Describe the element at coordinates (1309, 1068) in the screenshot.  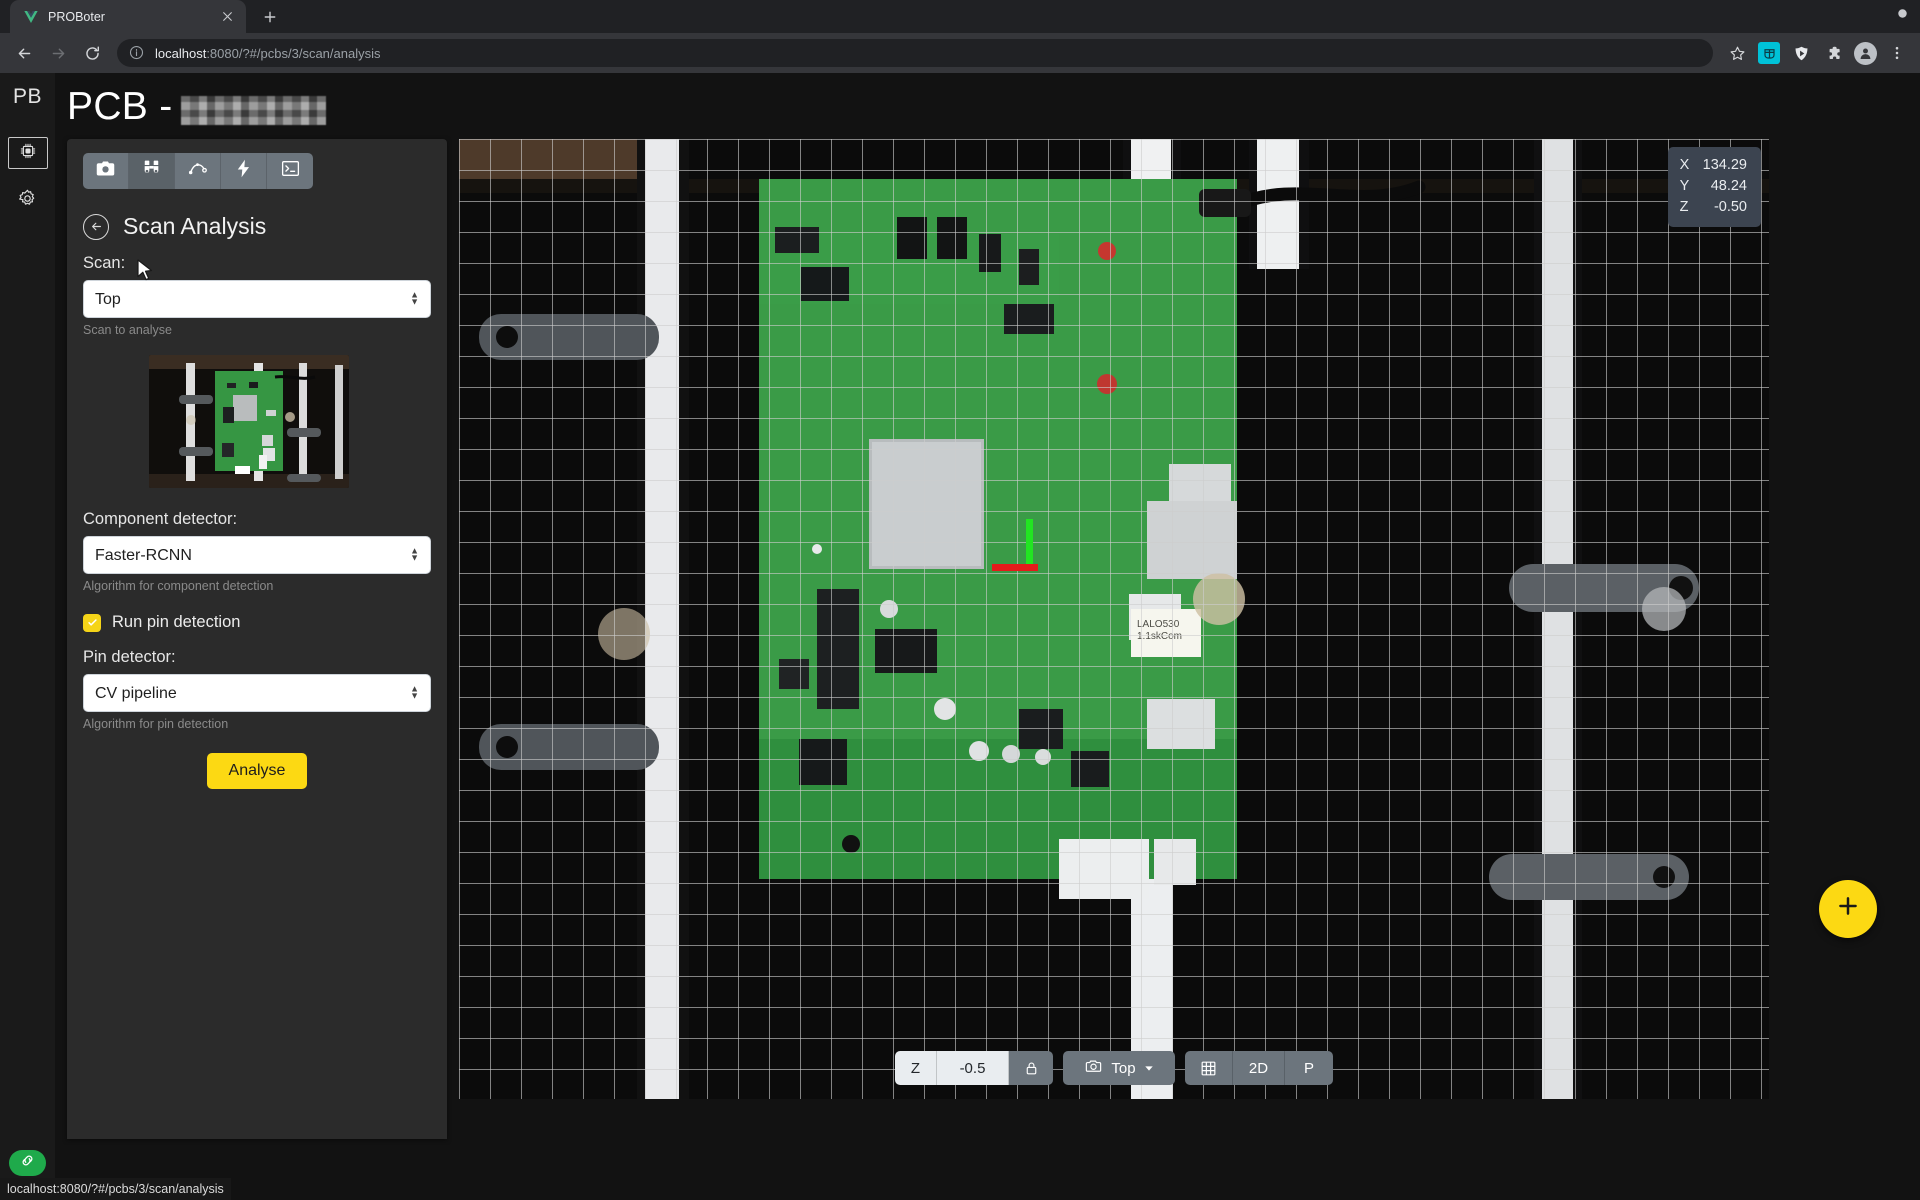
I see `mode-p-button: P` at that location.